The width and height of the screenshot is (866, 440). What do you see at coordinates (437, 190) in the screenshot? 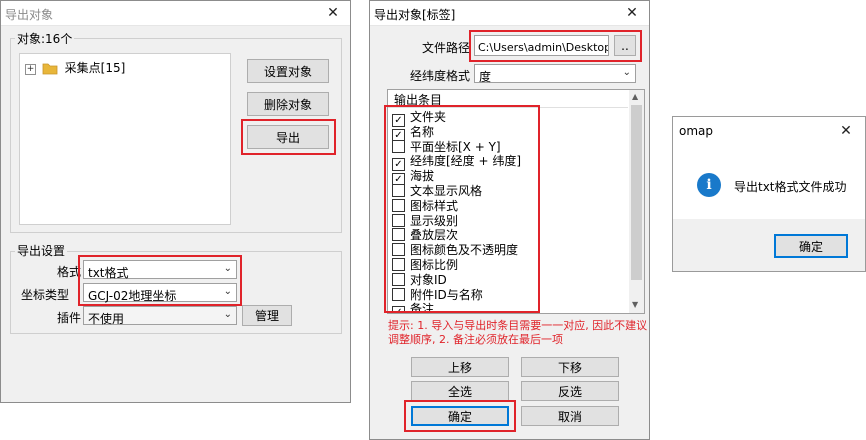
I see `list-item: 文本显示风格` at bounding box center [437, 190].